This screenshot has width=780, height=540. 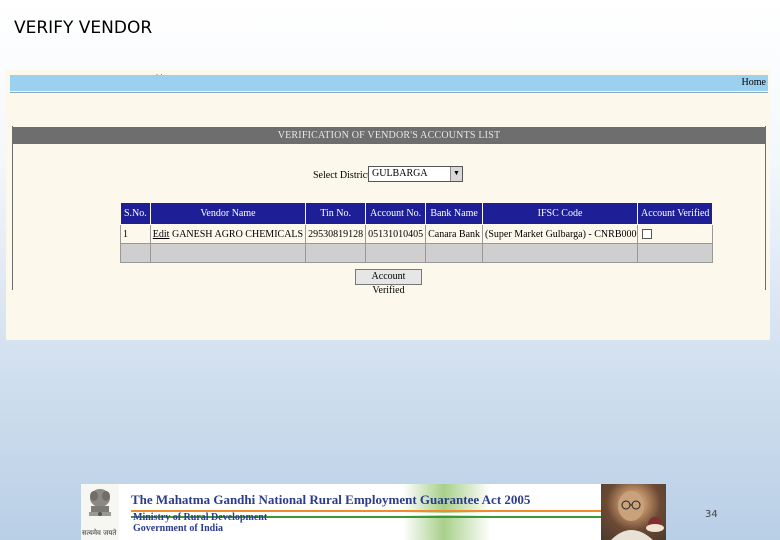 What do you see at coordinates (711, 514) in the screenshot?
I see `page-number: 34` at bounding box center [711, 514].